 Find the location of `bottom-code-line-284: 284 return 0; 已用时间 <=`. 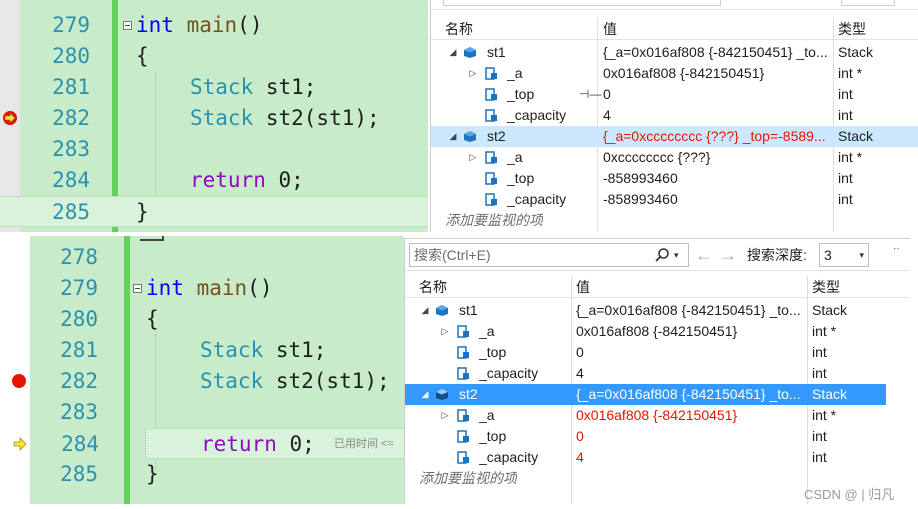

bottom-code-line-284: 284 return 0; 已用时间 <= is located at coordinates (208, 444).